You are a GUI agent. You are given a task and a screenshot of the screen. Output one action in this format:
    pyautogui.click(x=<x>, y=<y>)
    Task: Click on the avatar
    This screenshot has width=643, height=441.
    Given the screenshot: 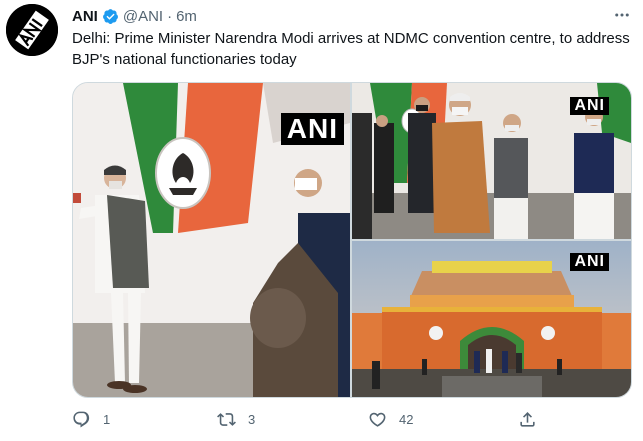 What is the action you would take?
    pyautogui.click(x=32, y=30)
    